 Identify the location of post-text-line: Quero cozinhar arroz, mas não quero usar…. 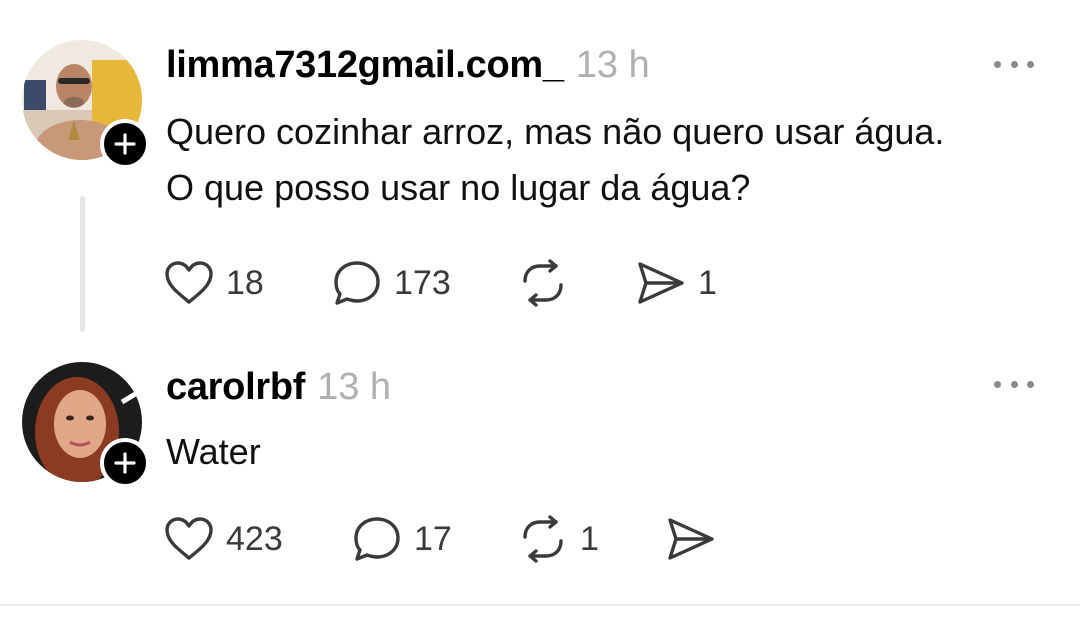
(555, 131).